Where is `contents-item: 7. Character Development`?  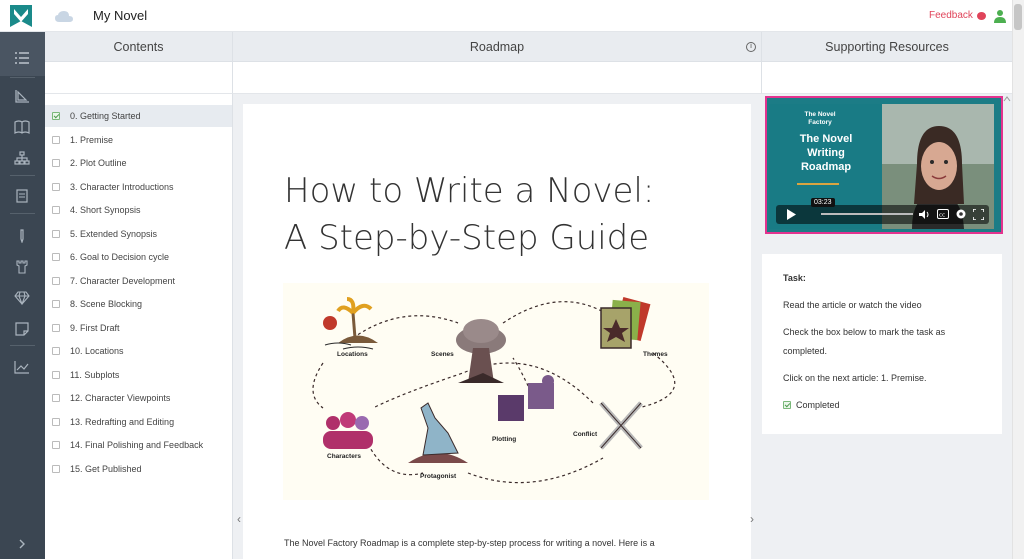 contents-item: 7. Character Development is located at coordinates (138, 281).